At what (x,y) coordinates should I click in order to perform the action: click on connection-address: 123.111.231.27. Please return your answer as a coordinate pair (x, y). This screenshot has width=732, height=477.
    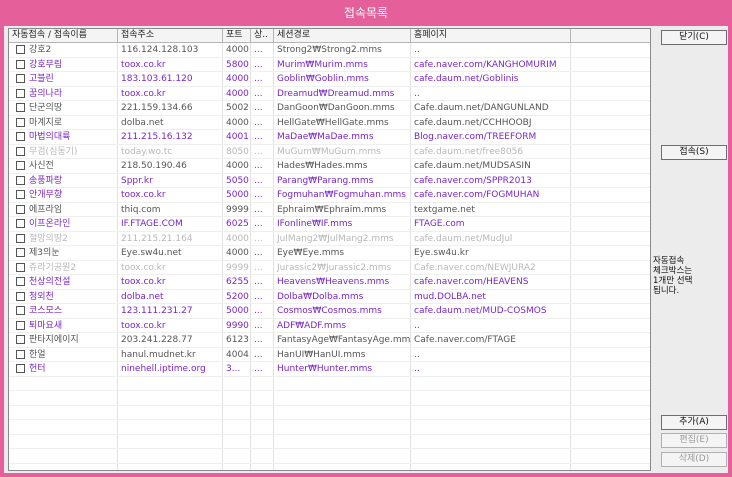
    Looking at the image, I should click on (157, 311).